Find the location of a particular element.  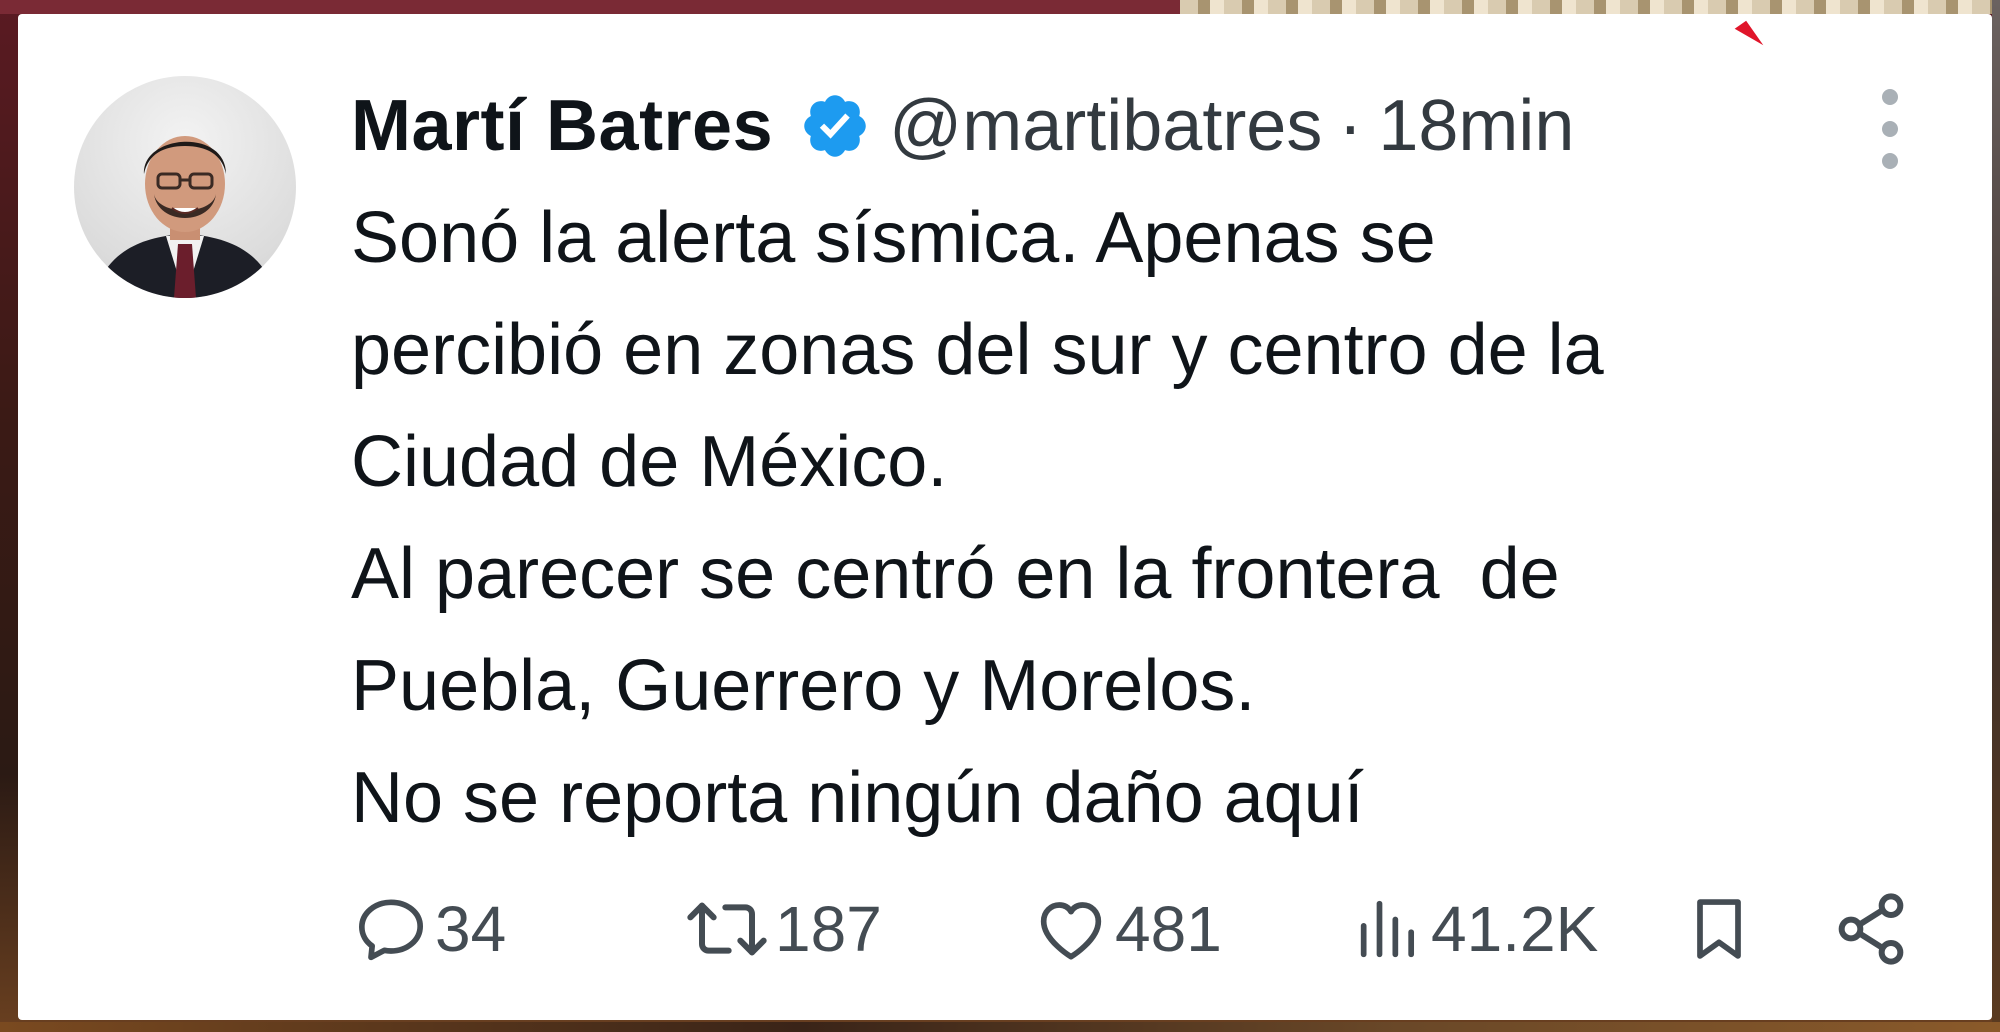

bookmark-button is located at coordinates (1719, 929).